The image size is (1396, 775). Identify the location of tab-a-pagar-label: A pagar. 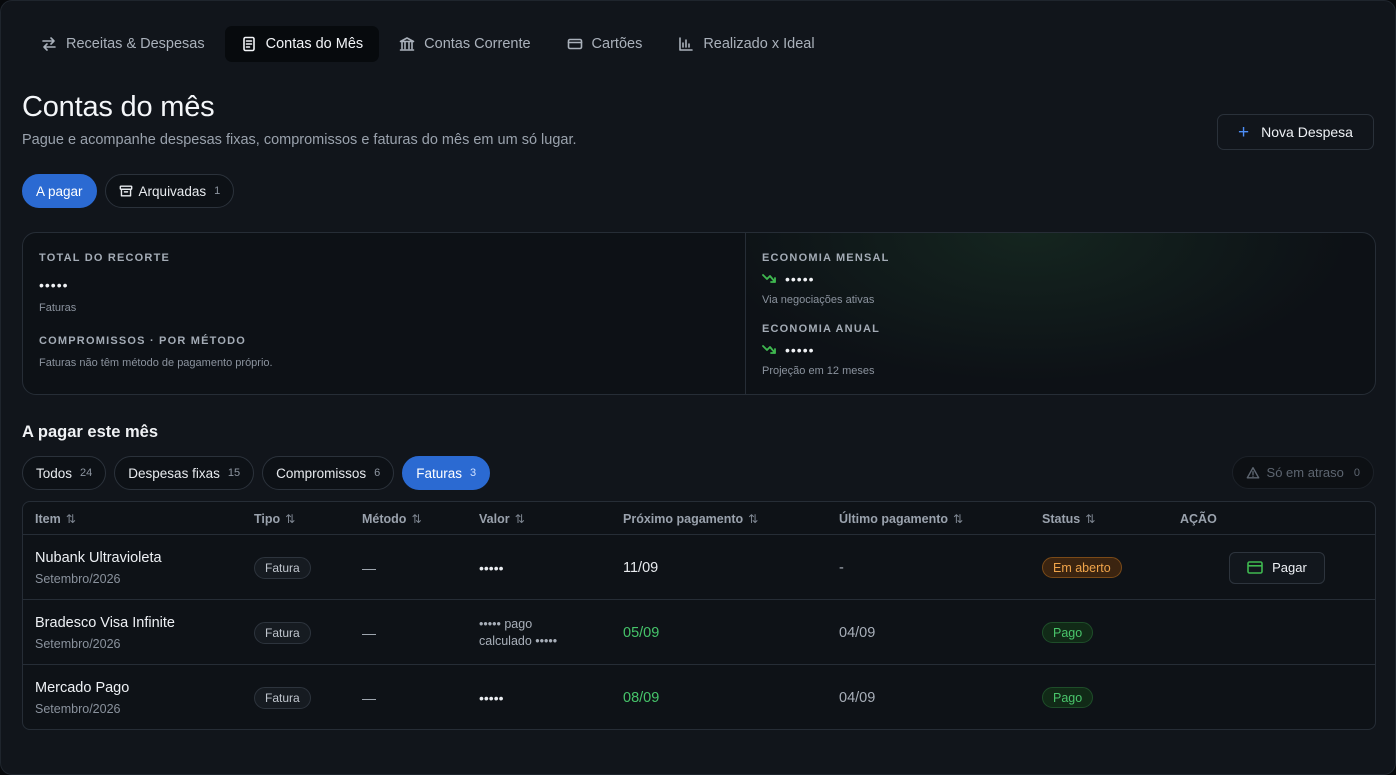
(59, 191).